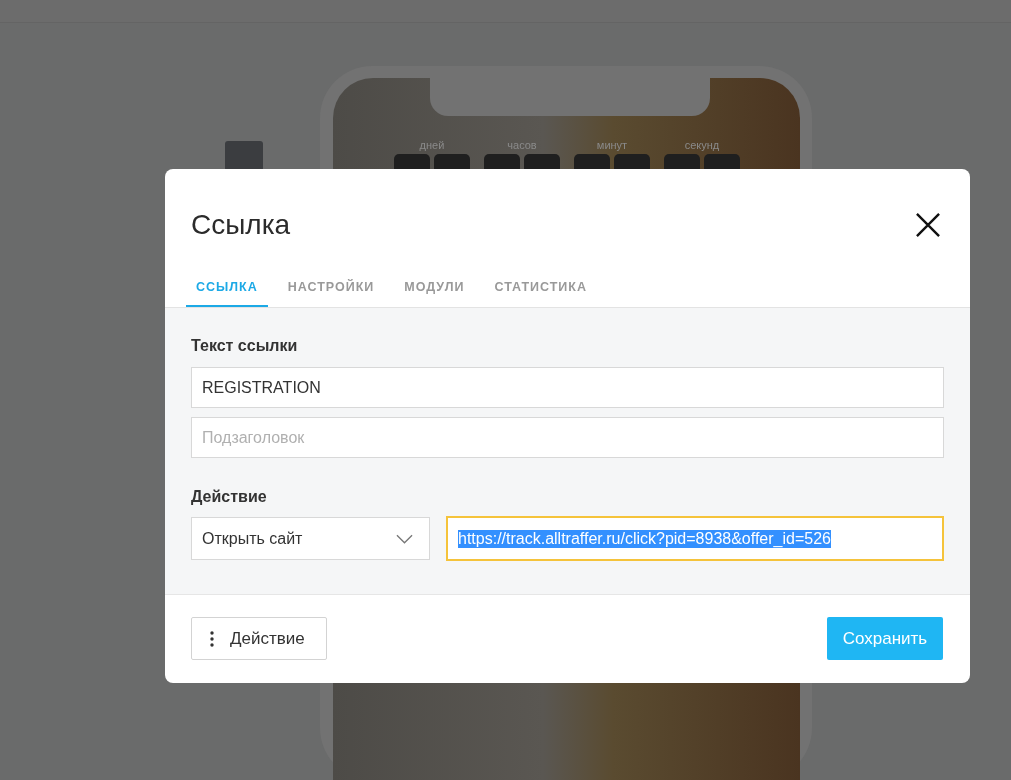 This screenshot has width=1011, height=780. I want to click on dropdown: Открыть сайт, so click(310, 538).